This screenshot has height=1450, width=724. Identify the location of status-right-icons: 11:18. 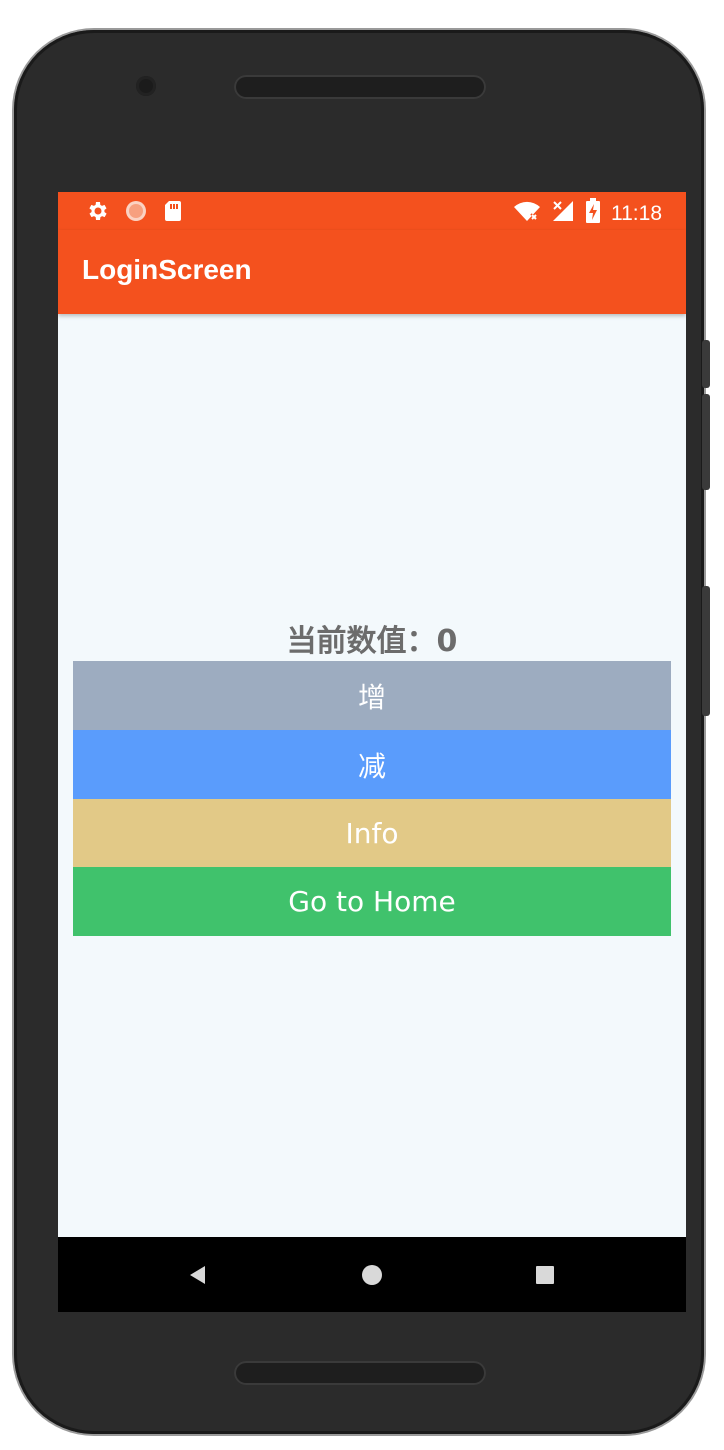
(587, 214).